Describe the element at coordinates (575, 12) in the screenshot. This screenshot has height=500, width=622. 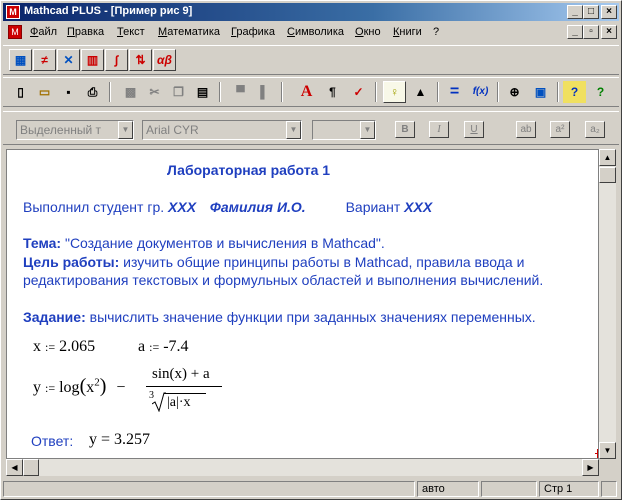
I see `minimize-button: _` at that location.